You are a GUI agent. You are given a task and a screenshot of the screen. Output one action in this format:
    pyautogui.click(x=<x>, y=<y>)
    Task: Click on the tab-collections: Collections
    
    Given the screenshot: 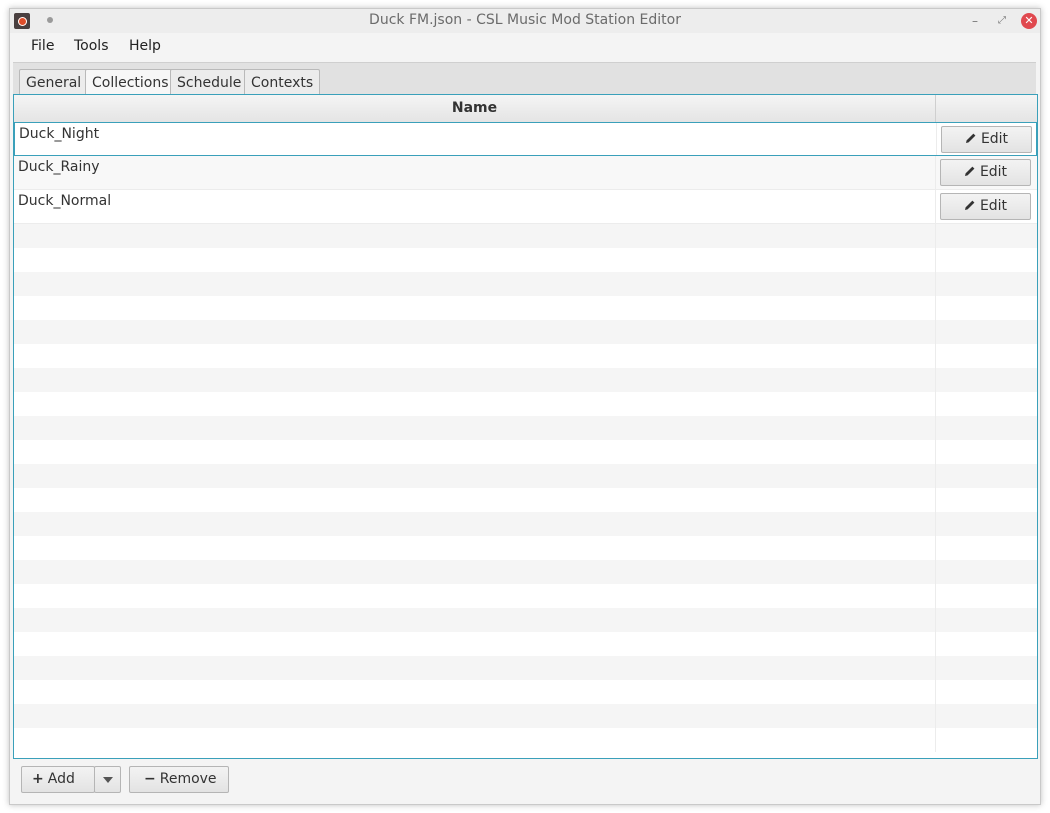 What is the action you would take?
    pyautogui.click(x=130, y=82)
    